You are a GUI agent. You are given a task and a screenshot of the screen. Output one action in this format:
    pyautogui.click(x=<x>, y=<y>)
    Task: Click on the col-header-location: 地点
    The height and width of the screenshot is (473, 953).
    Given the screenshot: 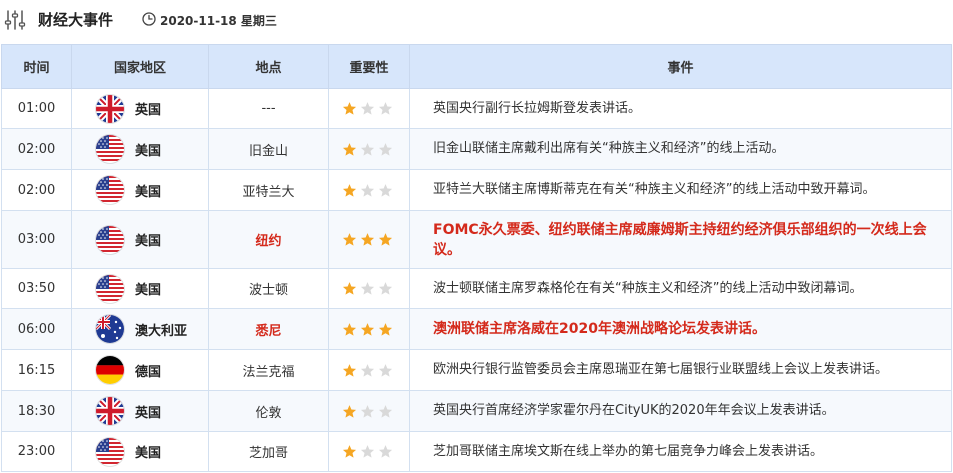 What is the action you would take?
    pyautogui.click(x=268, y=66)
    